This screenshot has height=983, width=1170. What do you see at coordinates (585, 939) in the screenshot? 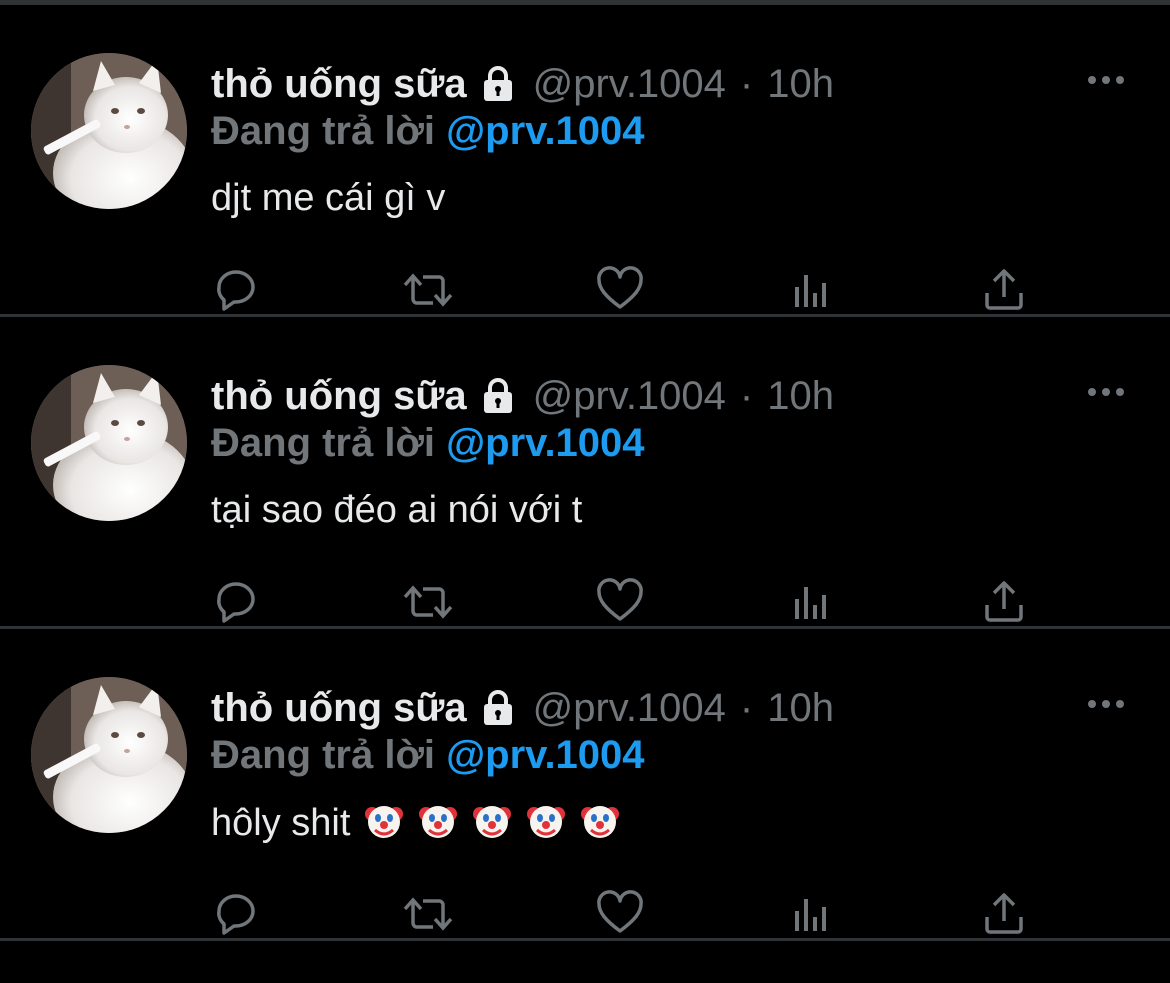
I see `tweet-divider` at bounding box center [585, 939].